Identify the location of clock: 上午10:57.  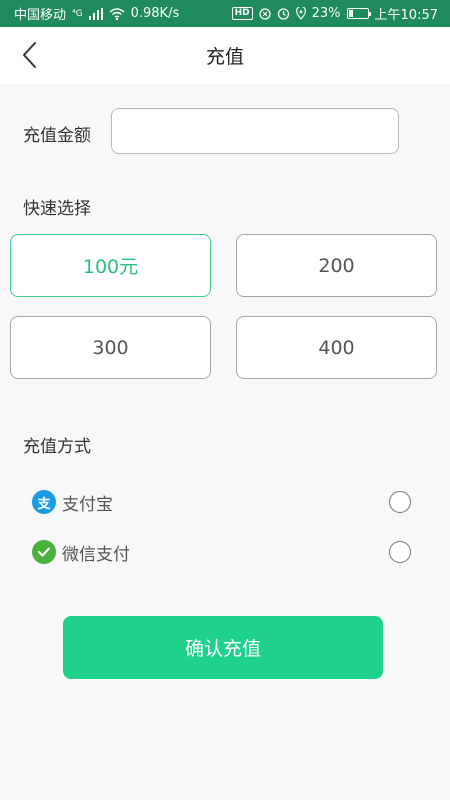
(406, 15).